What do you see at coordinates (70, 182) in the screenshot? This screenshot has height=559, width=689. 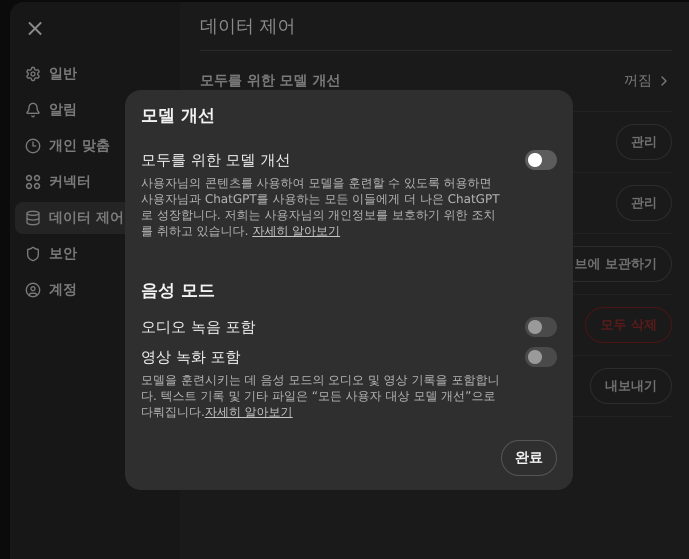 I see `sidebar-item: 커넥터` at bounding box center [70, 182].